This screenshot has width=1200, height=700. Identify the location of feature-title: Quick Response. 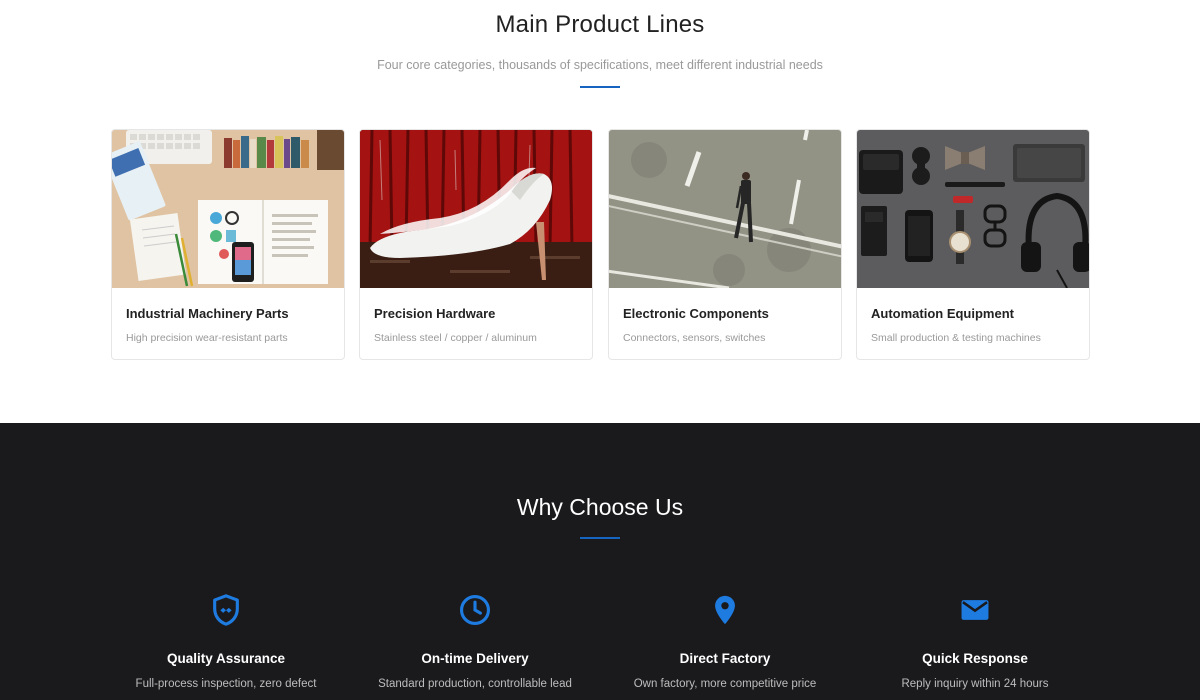
(975, 658).